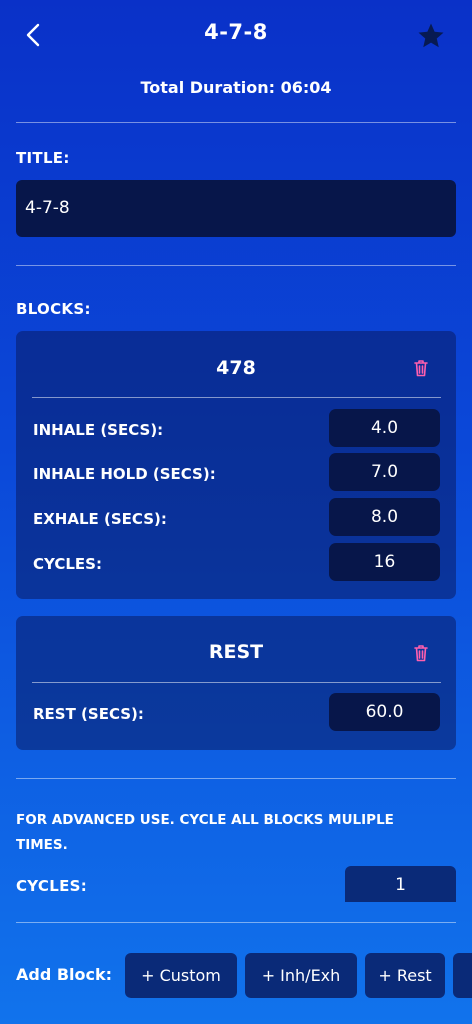  Describe the element at coordinates (236, 652) in the screenshot. I see `block-name: REST` at that location.